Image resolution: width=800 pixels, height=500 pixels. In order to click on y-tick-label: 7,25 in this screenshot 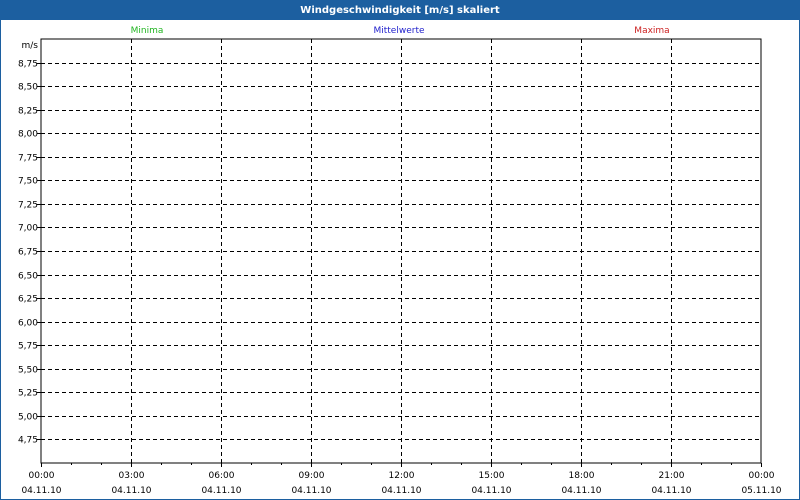, I will do `click(28, 206)`.